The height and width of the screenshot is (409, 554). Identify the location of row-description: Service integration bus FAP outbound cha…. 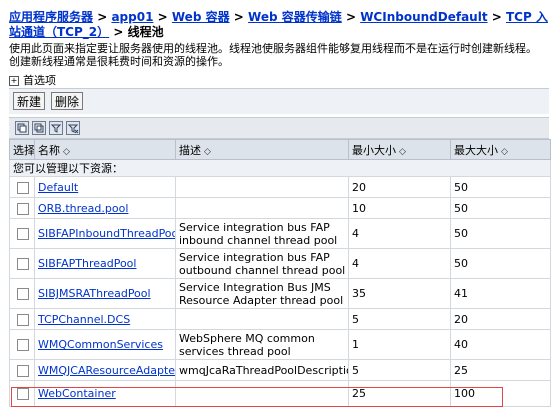
(262, 263).